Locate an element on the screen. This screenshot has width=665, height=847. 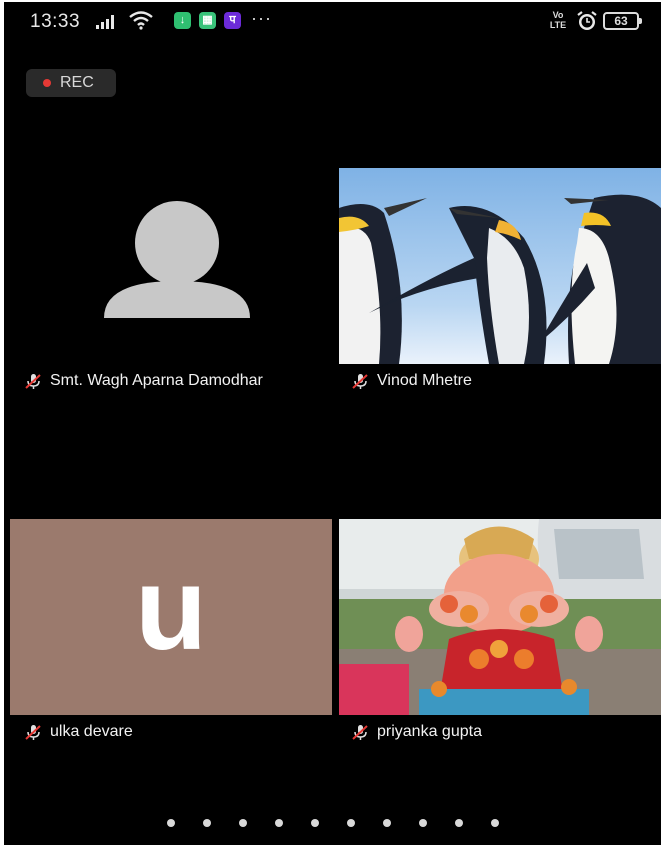
participant-name-text: Smt. Wagh Aparna Damodhar is located at coordinates (156, 380).